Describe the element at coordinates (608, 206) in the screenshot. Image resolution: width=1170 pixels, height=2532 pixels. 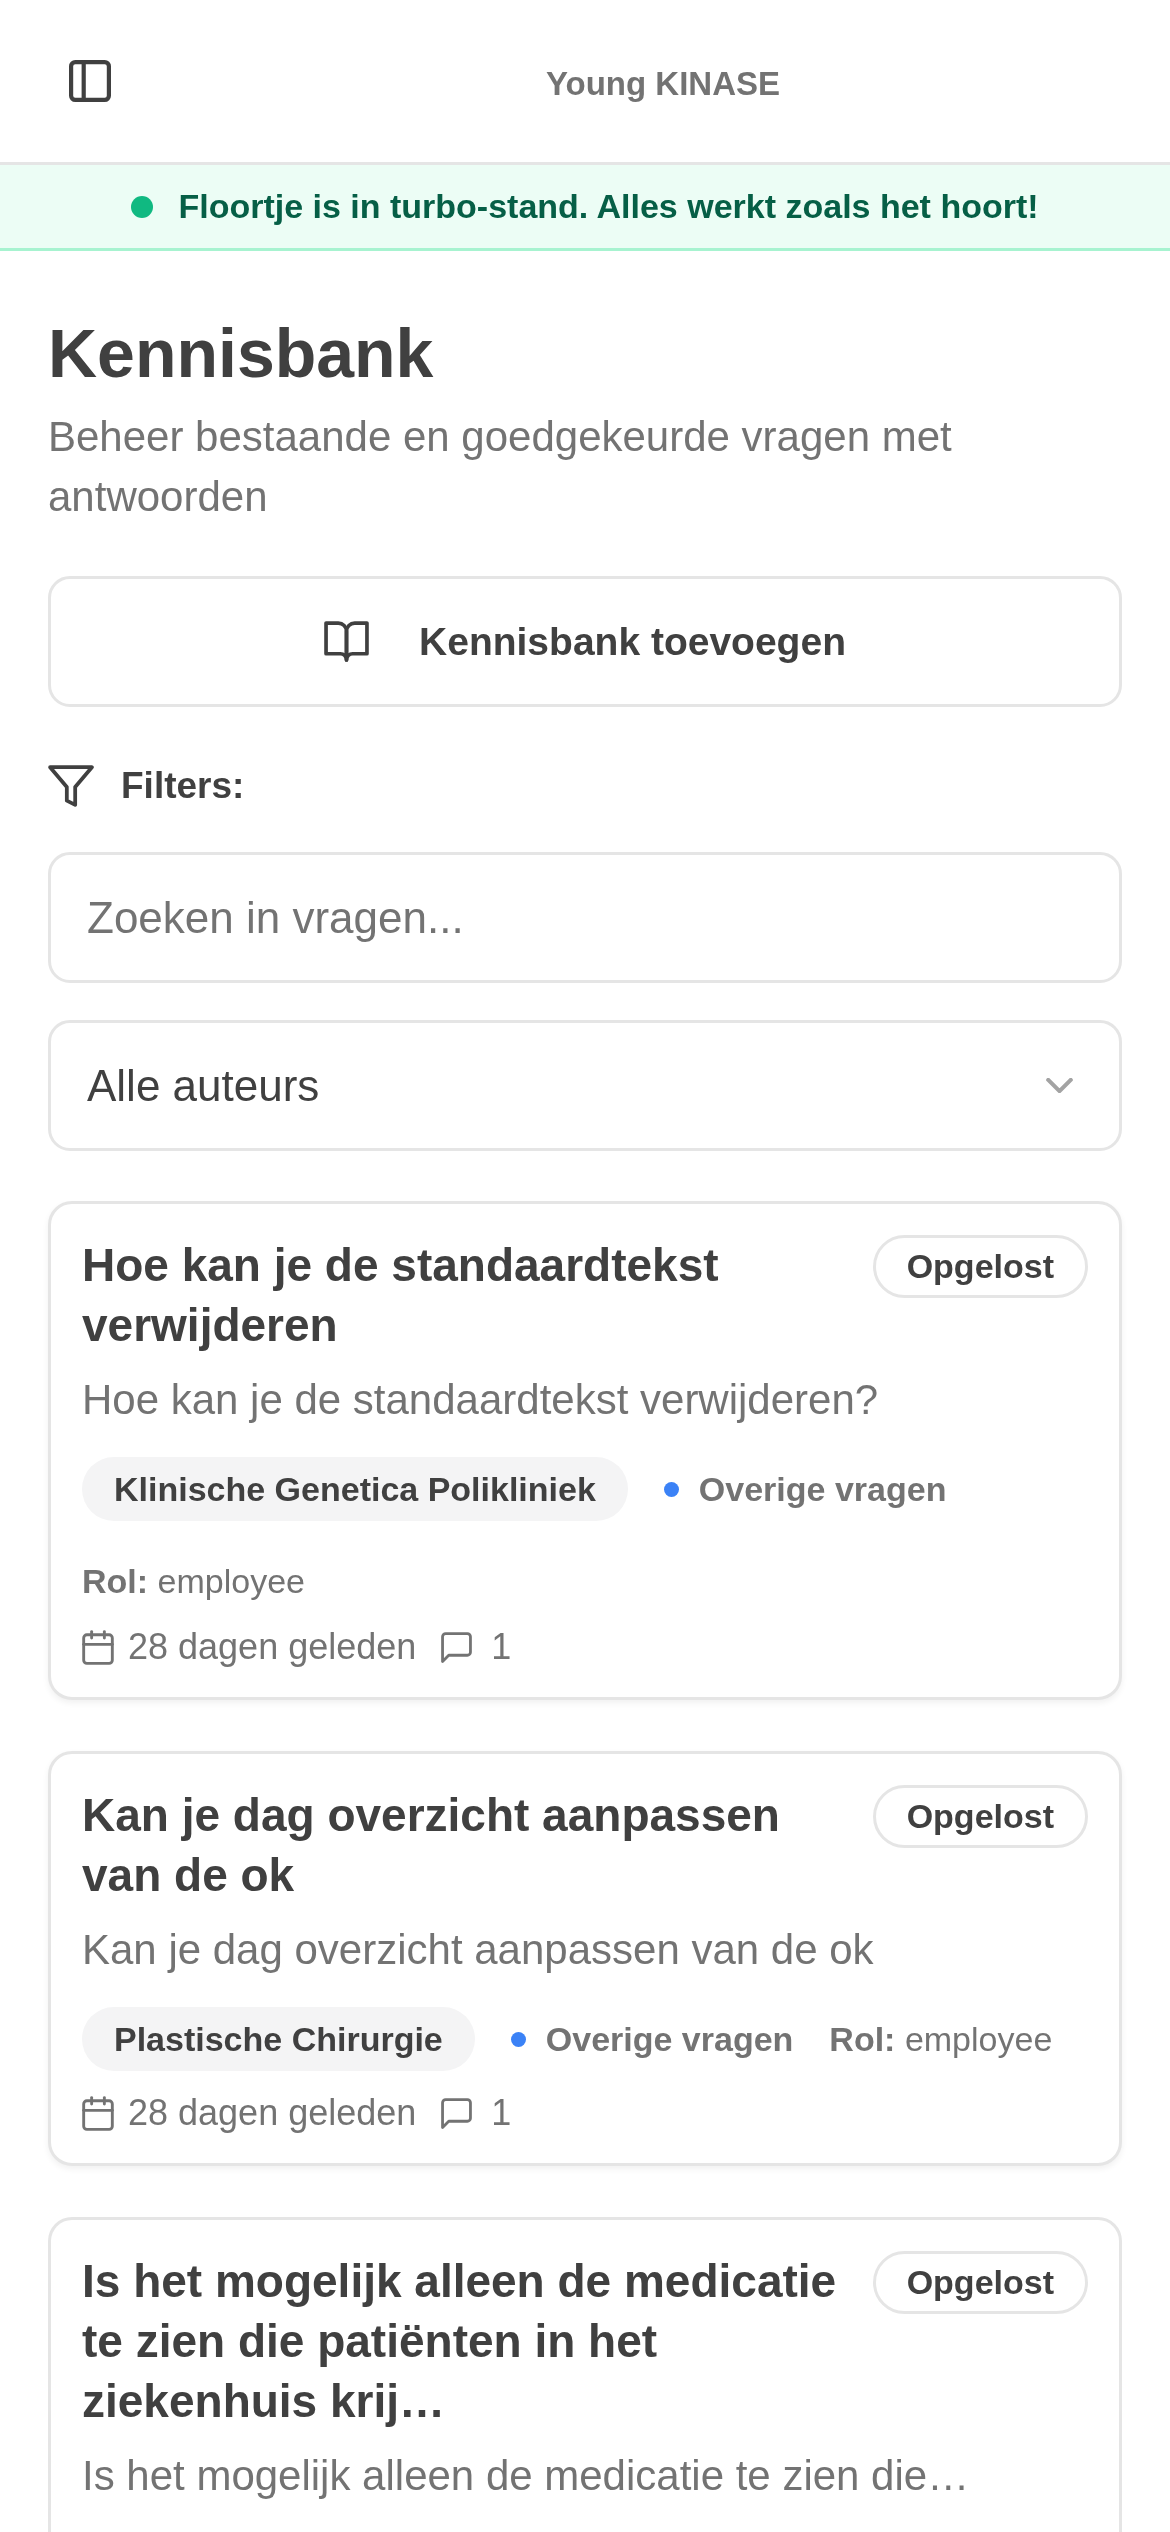
I see `status-message: Floortje is in turbo-stand. Alles werkt zoals het hoort!` at that location.